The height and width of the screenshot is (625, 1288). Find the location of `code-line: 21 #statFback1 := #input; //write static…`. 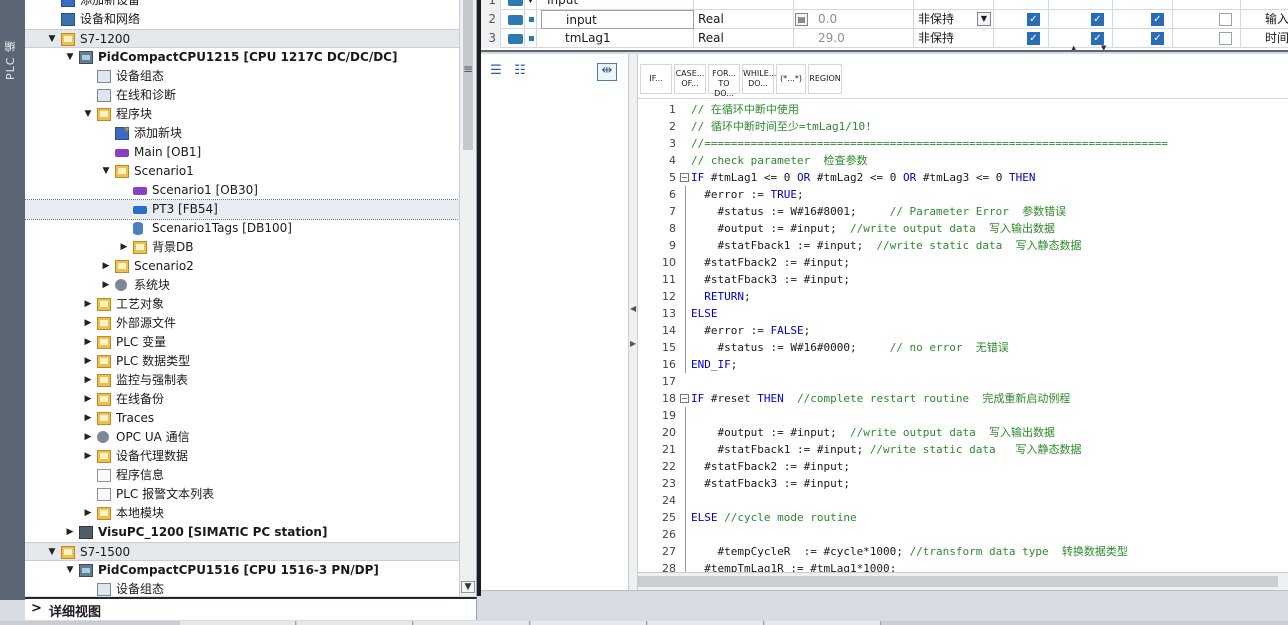

code-line: 21 #statFback1 := #input; //write static… is located at coordinates (963, 449).